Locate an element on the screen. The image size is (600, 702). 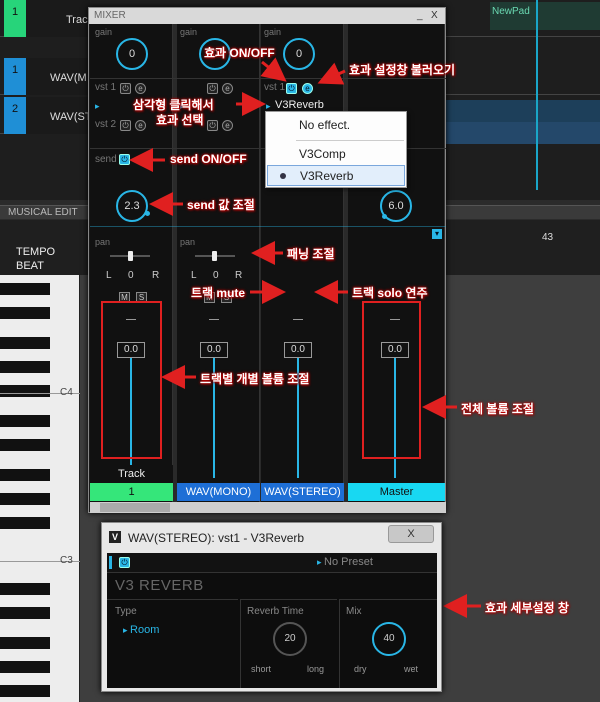
mix-panel: Mix 40 dry wet is located at coordinates (388, 643).